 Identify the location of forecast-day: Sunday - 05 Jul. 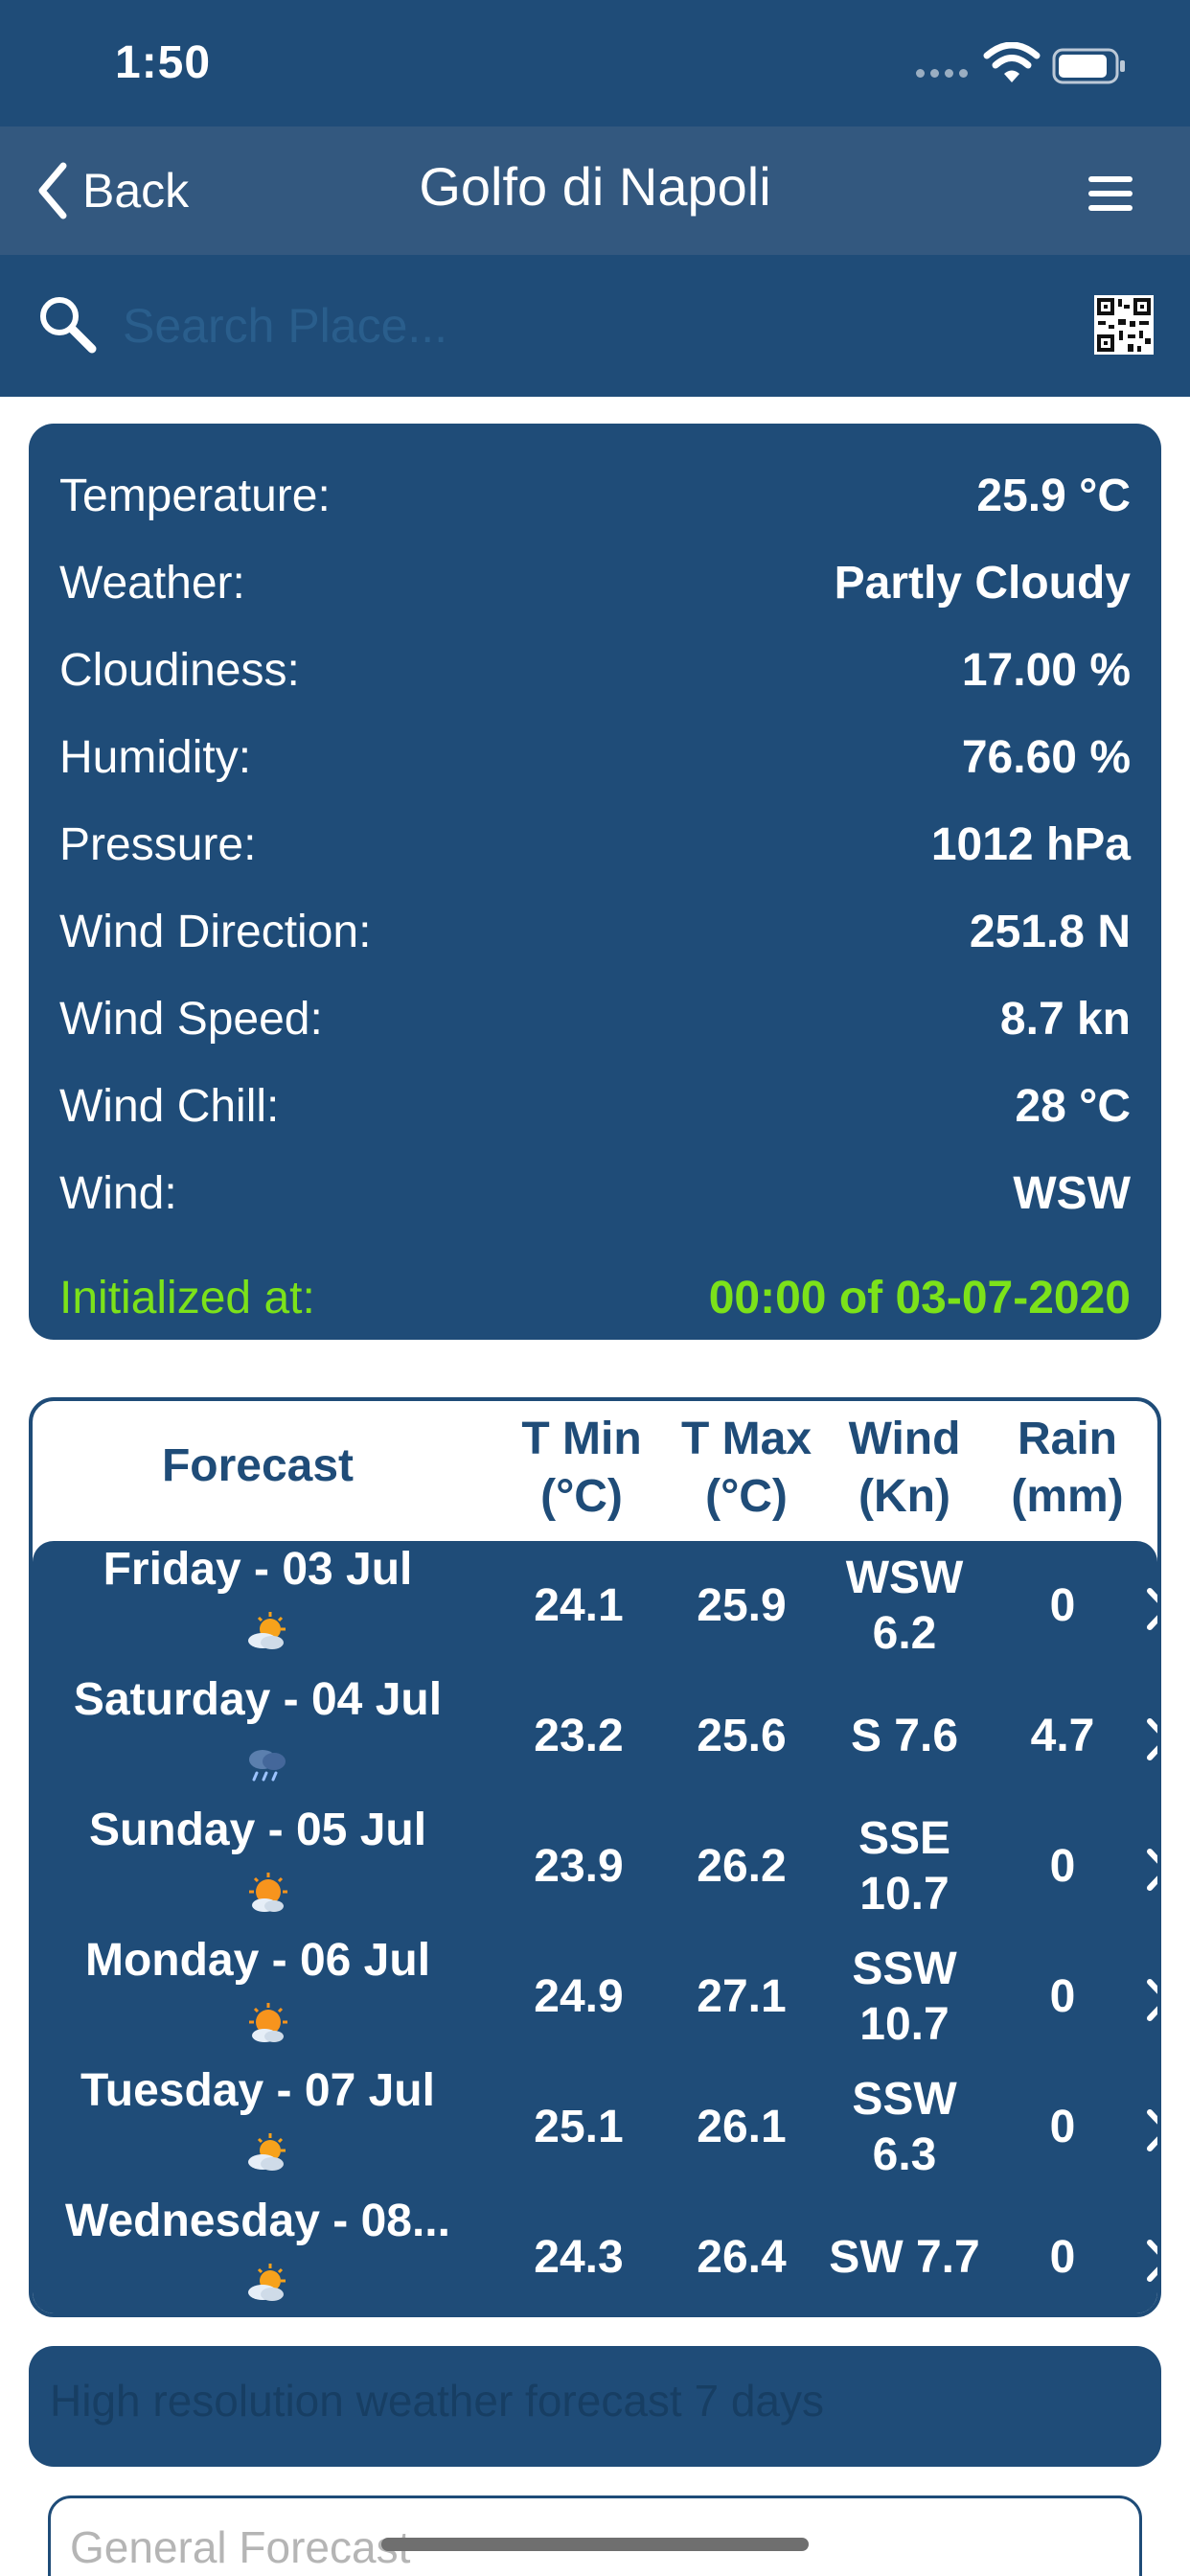
(257, 1830).